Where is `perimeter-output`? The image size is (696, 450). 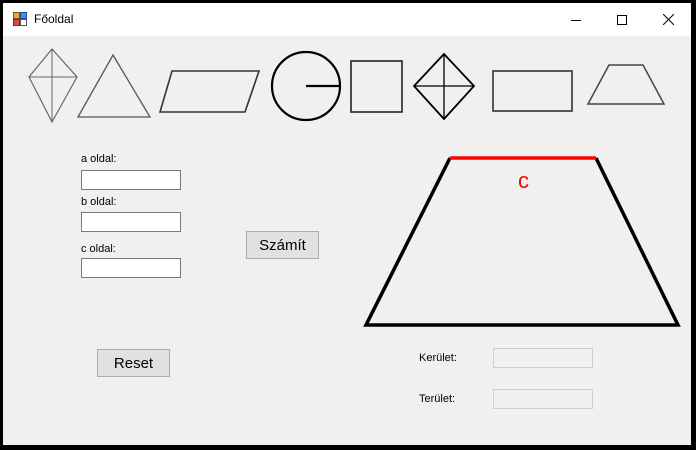 perimeter-output is located at coordinates (543, 358).